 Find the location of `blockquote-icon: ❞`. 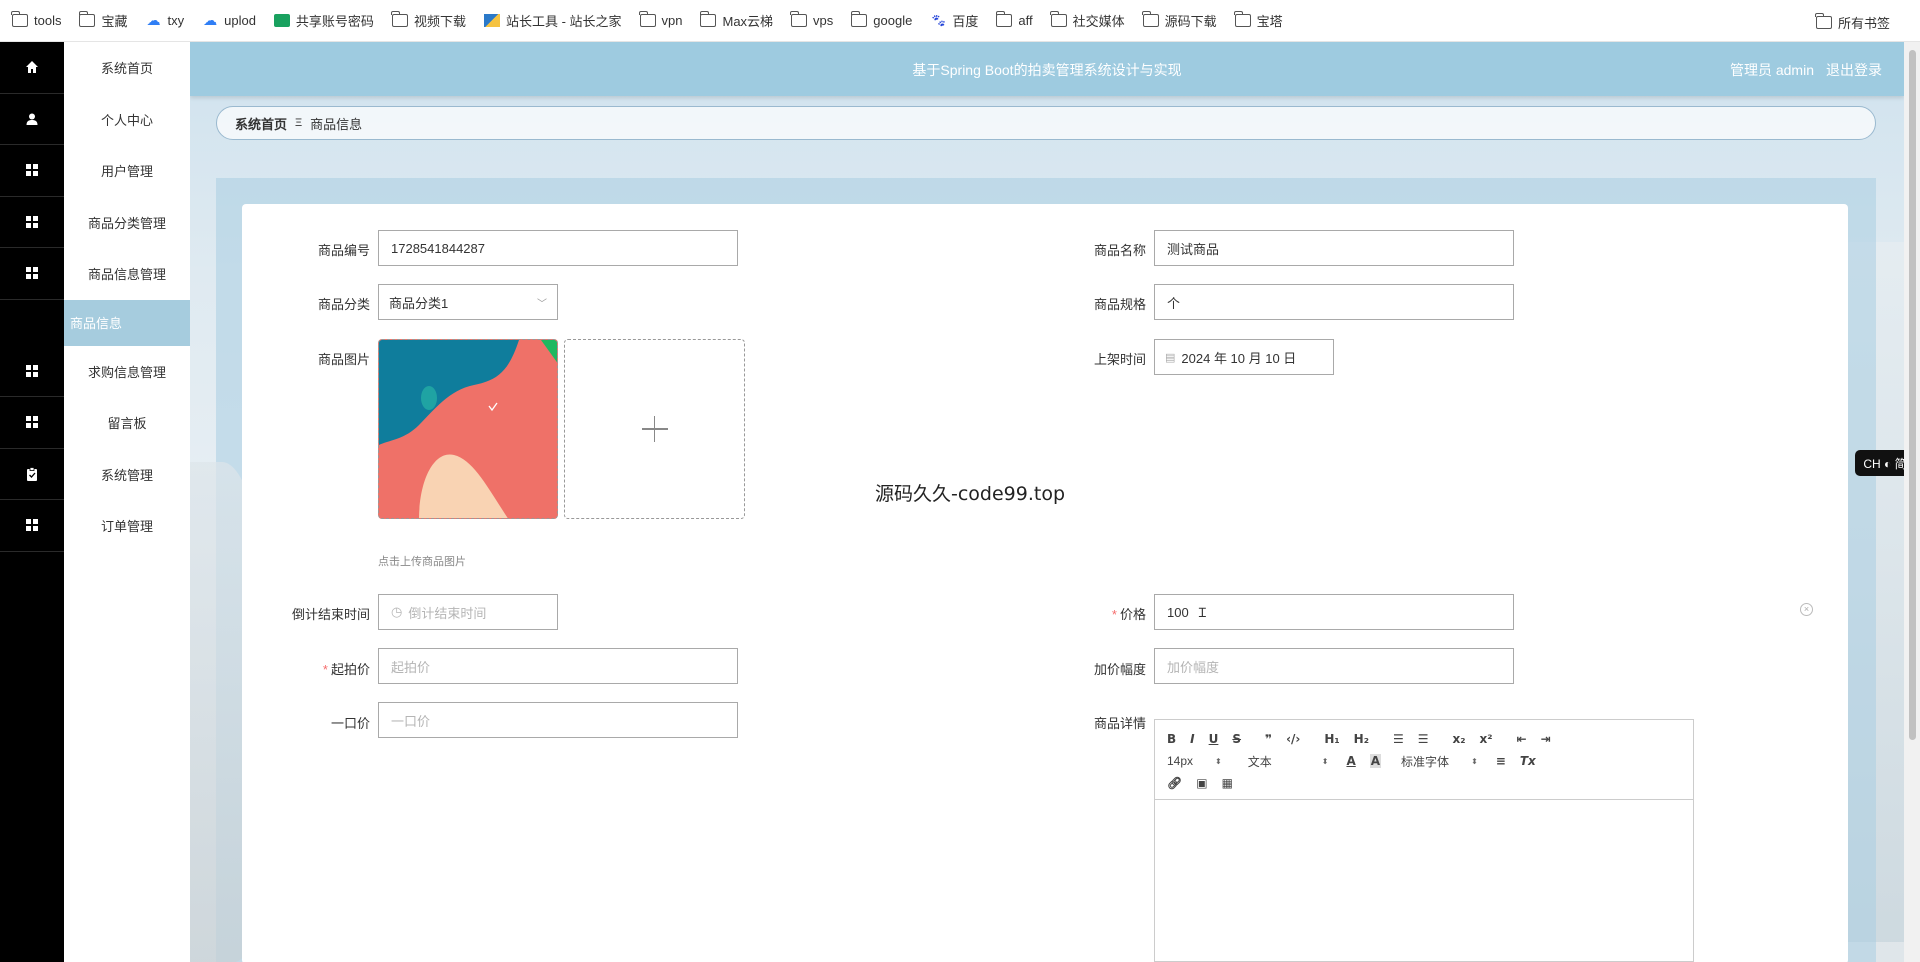

blockquote-icon: ❞ is located at coordinates (1268, 739).